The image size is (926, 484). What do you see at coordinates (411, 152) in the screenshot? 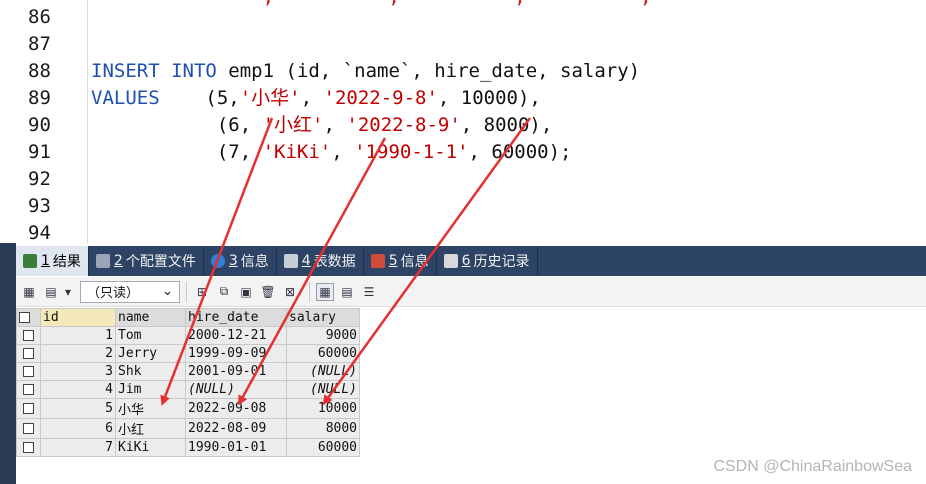
I see `sql-string: '1990-1-1'` at bounding box center [411, 152].